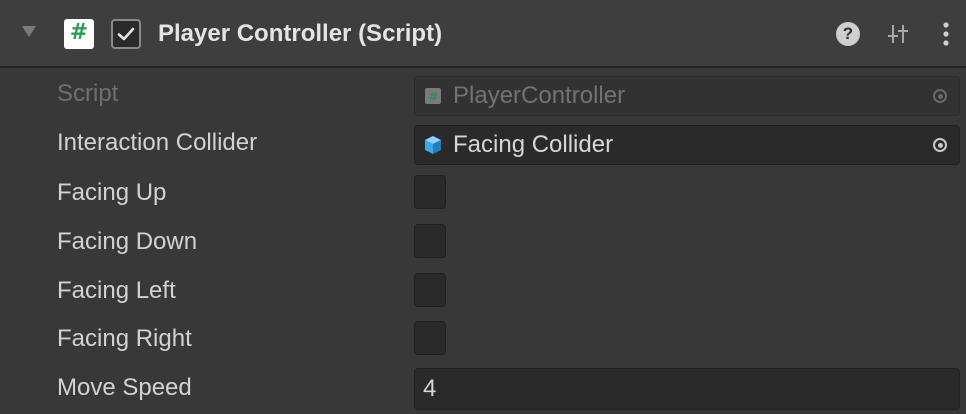  Describe the element at coordinates (483, 291) in the screenshot. I see `field-row-facing-left: Facing Left` at that location.